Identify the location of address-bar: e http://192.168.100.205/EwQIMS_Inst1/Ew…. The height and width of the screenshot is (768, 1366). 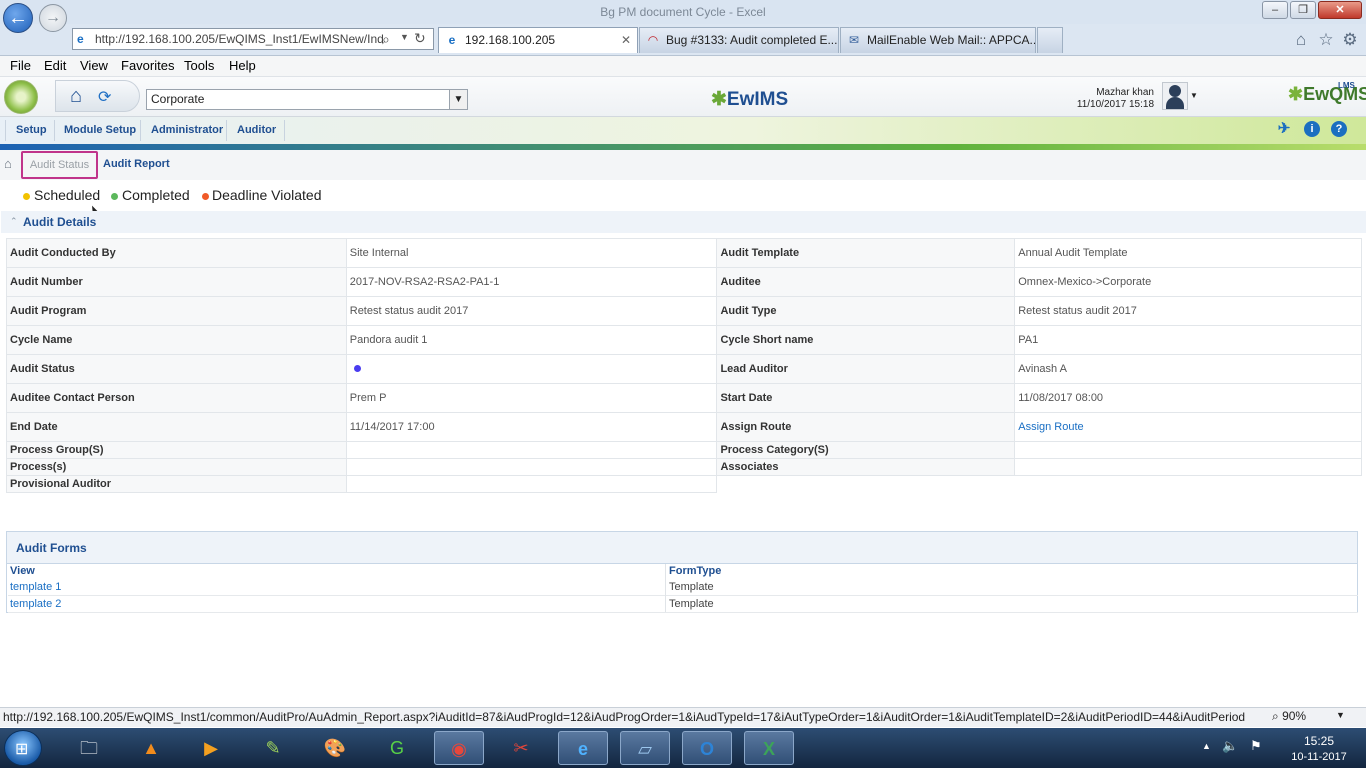
(253, 39).